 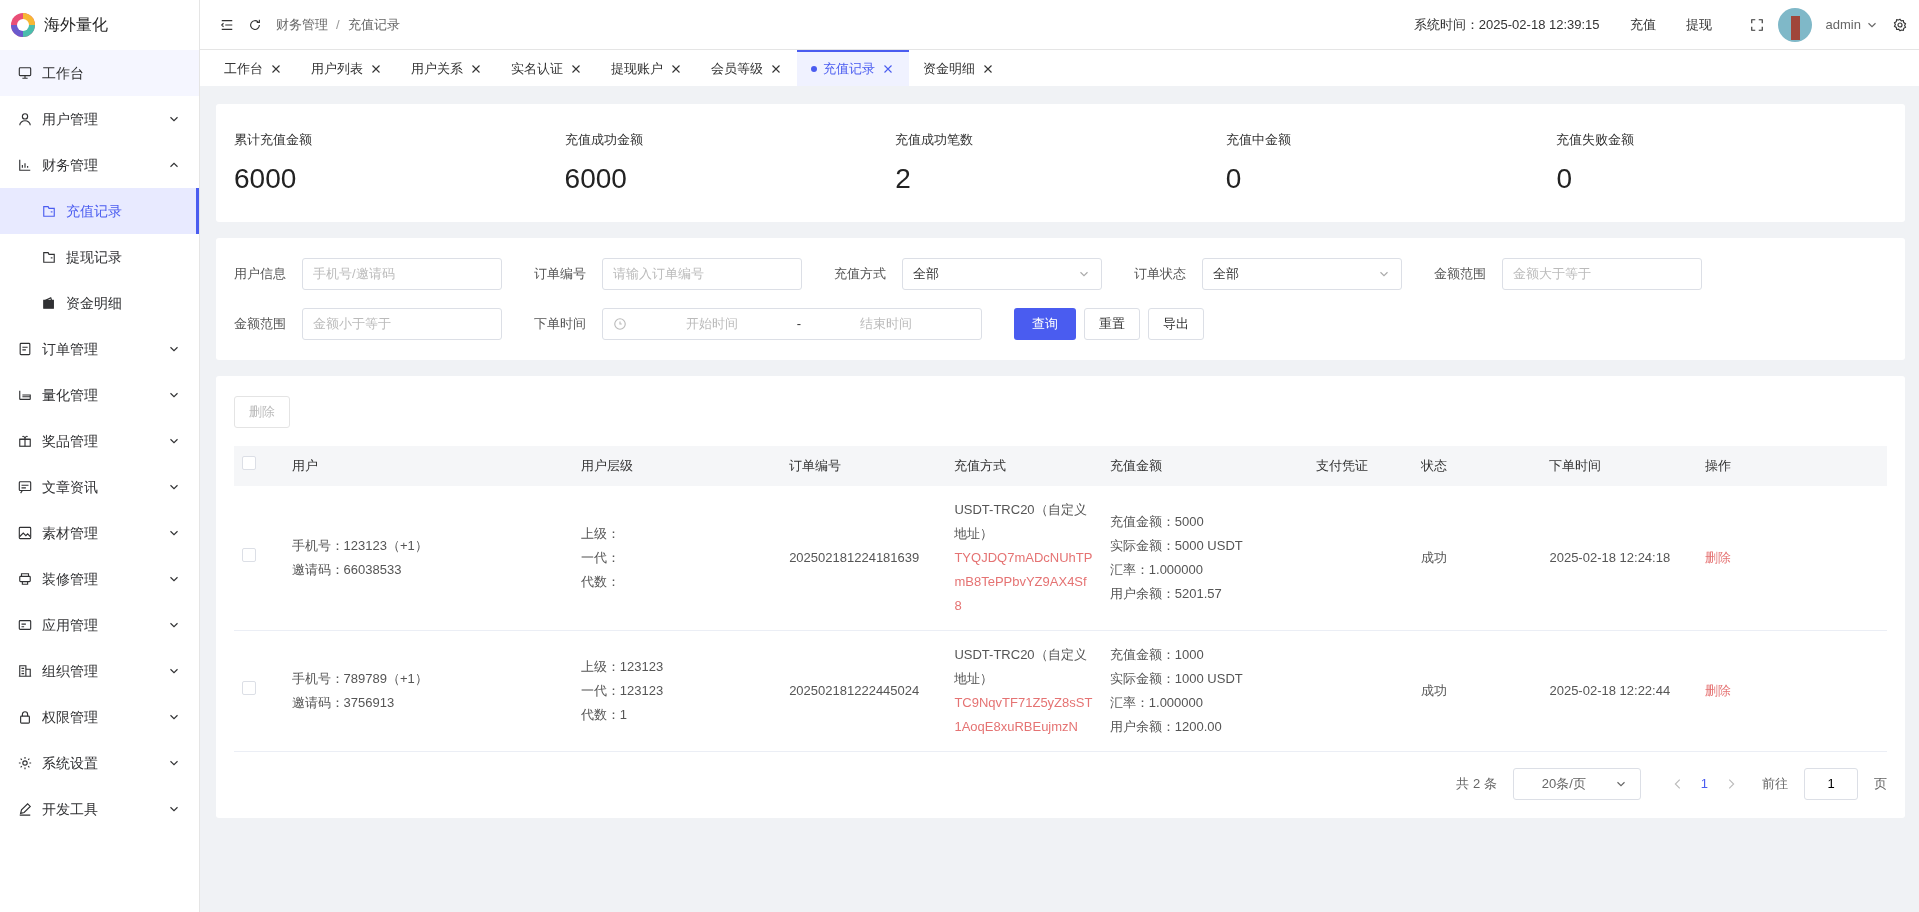 What do you see at coordinates (99, 625) in the screenshot?
I see `sidebar-item: 应用管理` at bounding box center [99, 625].